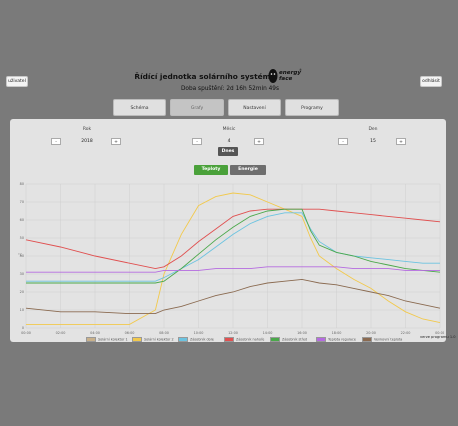 The height and width of the screenshot is (426, 458). I want to click on x-tick-label: 12:00, so click(233, 333).